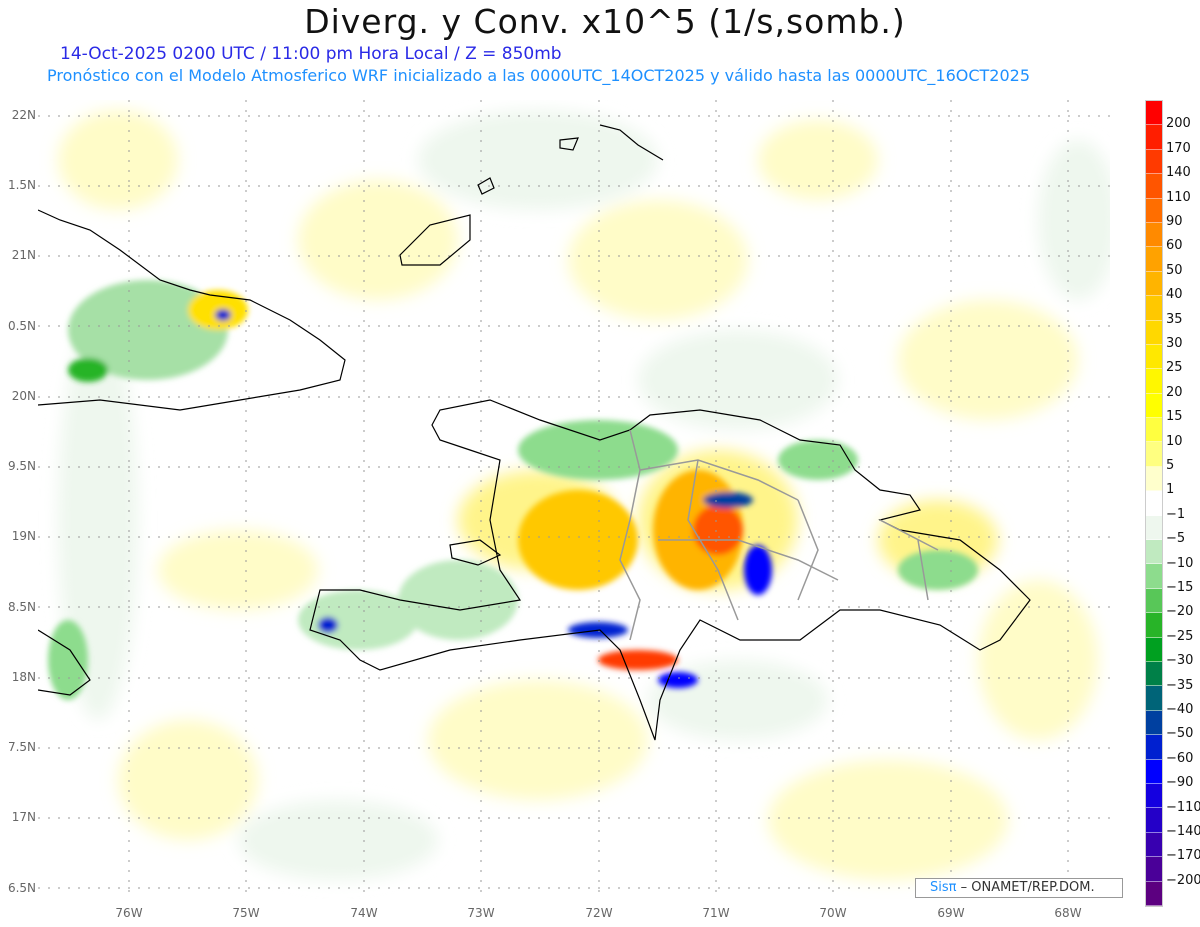  I want to click on sispi-logo: Sisπ, so click(943, 887).